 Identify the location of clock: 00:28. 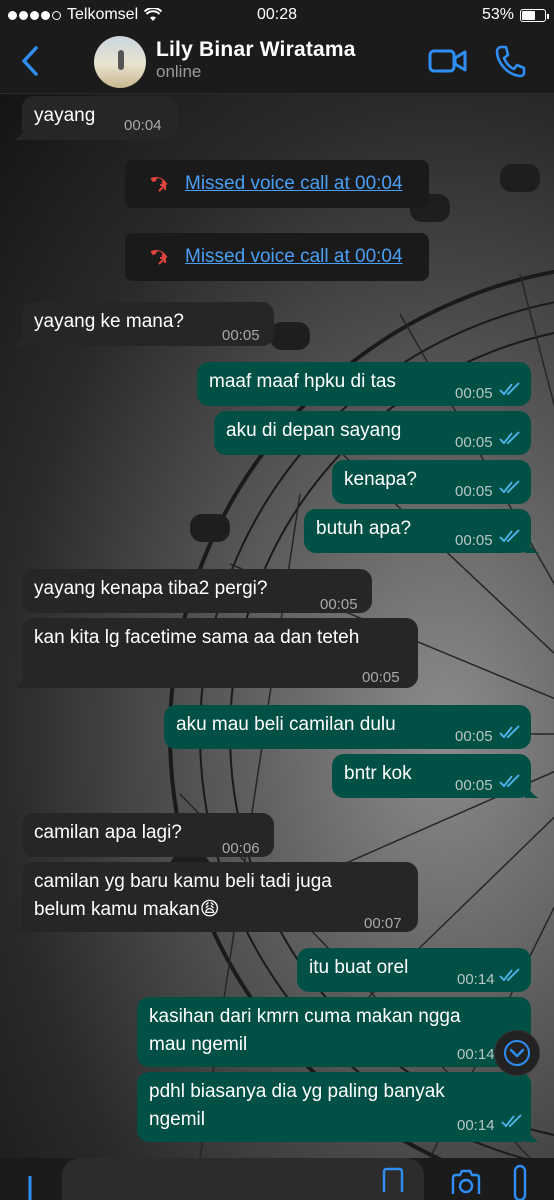
(277, 14).